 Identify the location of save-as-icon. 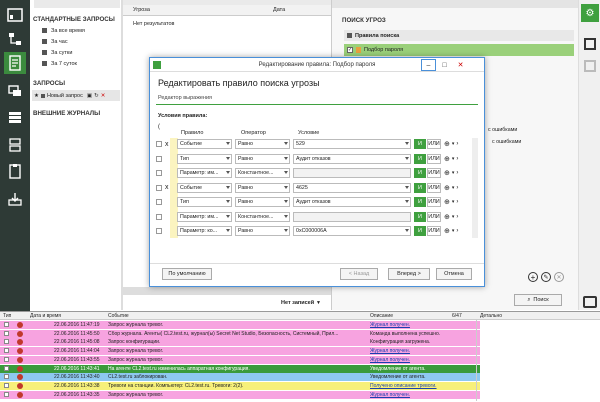
(590, 66).